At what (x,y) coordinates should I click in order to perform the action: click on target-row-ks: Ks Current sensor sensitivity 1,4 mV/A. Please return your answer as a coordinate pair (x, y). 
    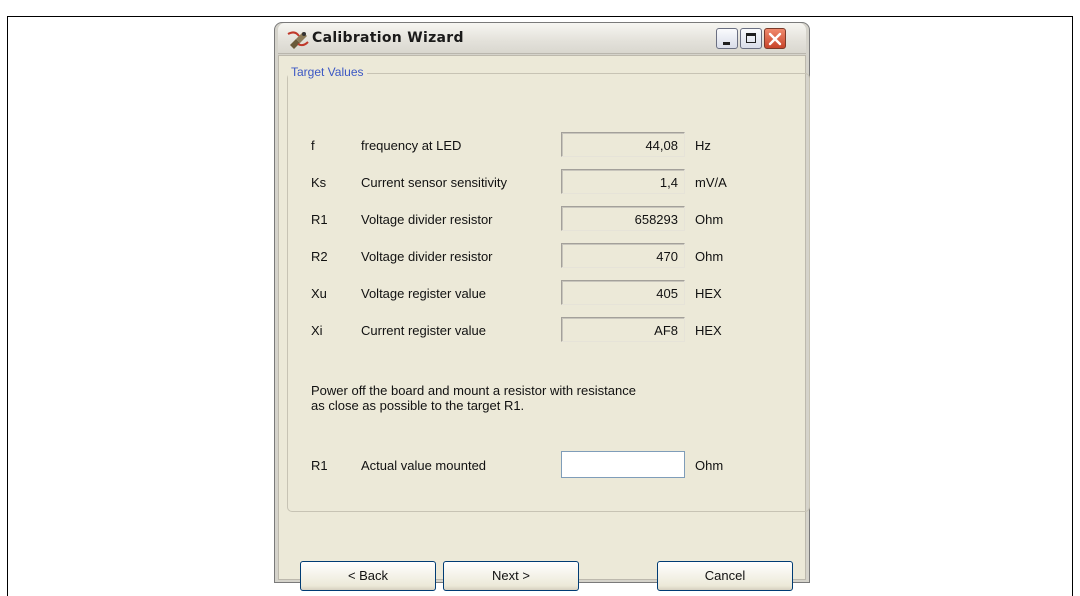
    Looking at the image, I should click on (549, 182).